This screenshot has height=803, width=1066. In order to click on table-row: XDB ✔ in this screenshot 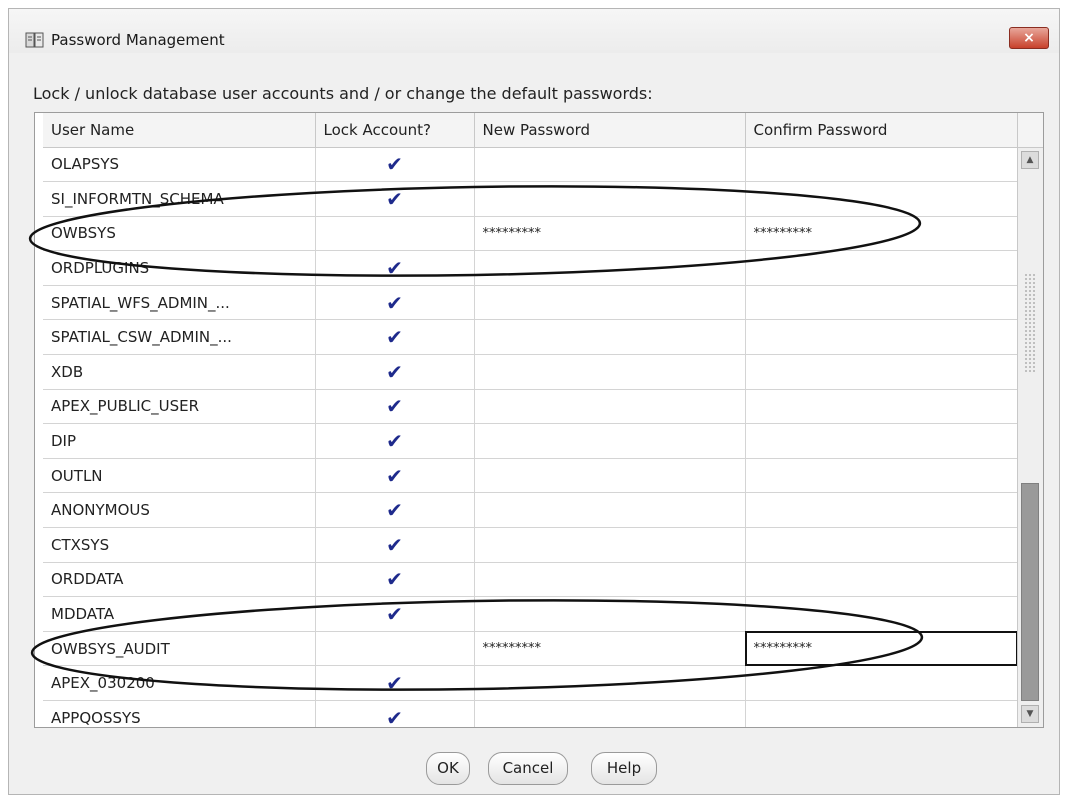, I will do `click(531, 372)`.